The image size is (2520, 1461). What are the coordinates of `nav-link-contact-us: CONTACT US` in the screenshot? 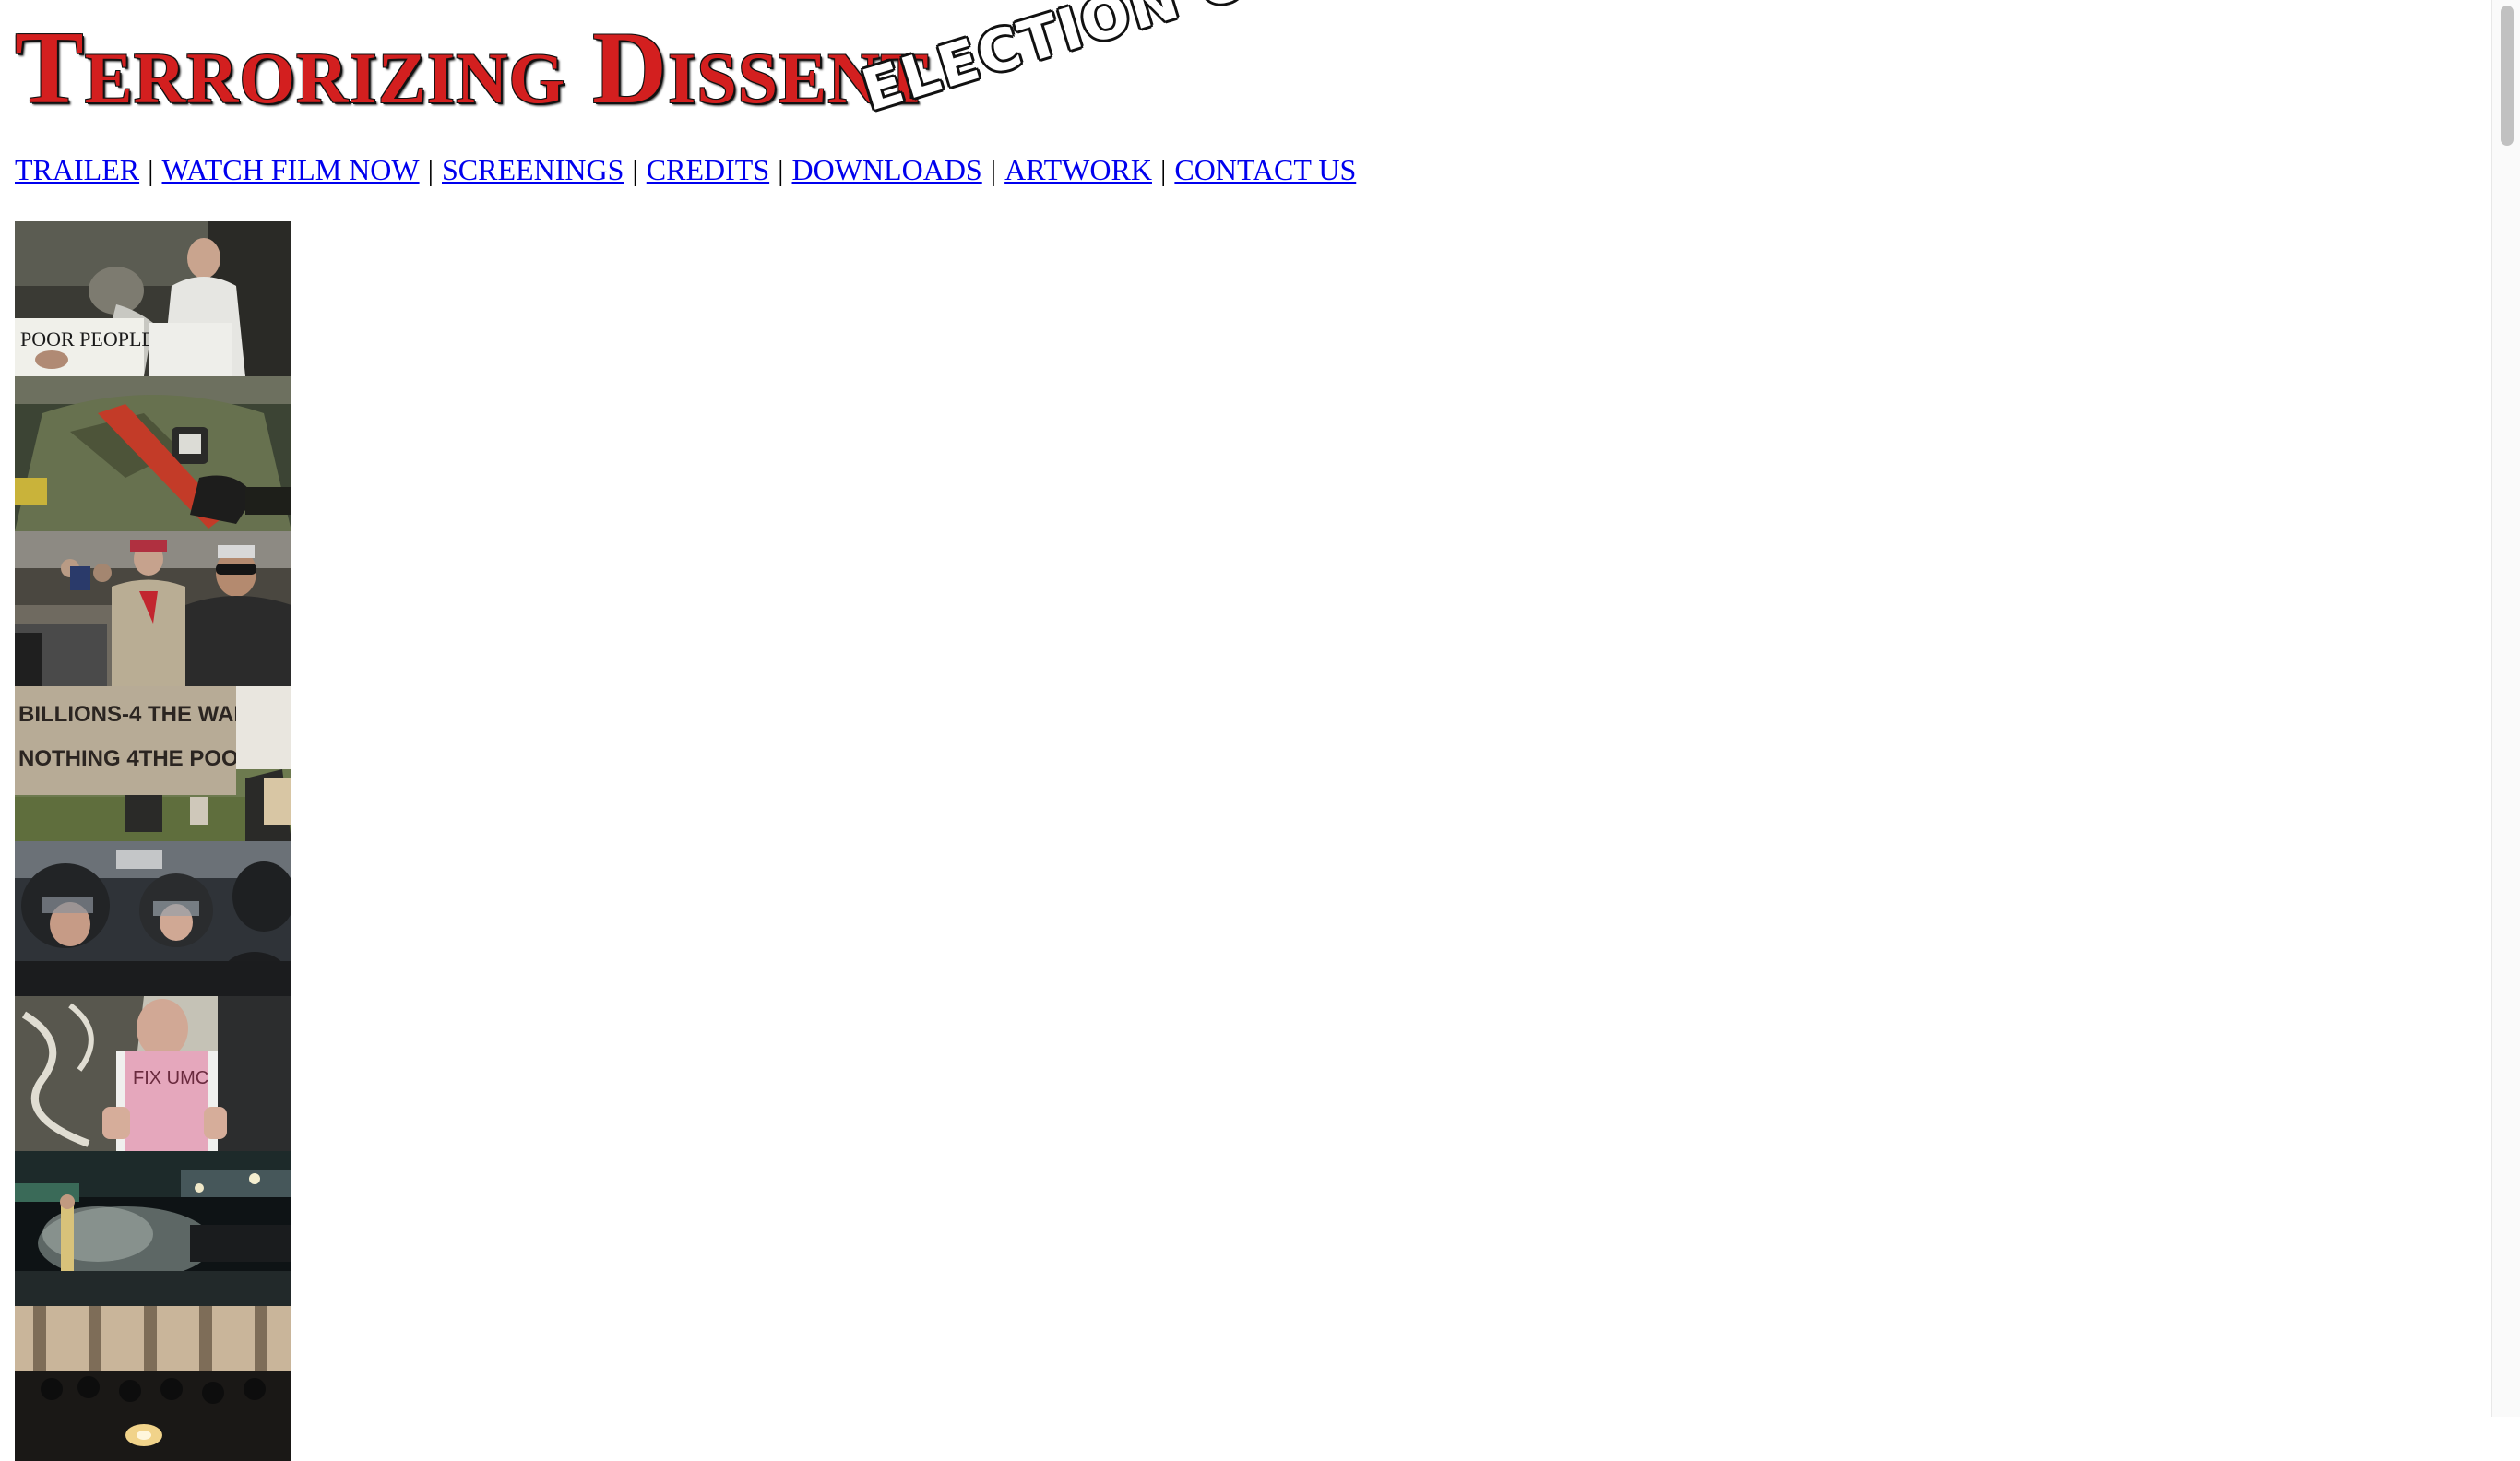 It's located at (1265, 169).